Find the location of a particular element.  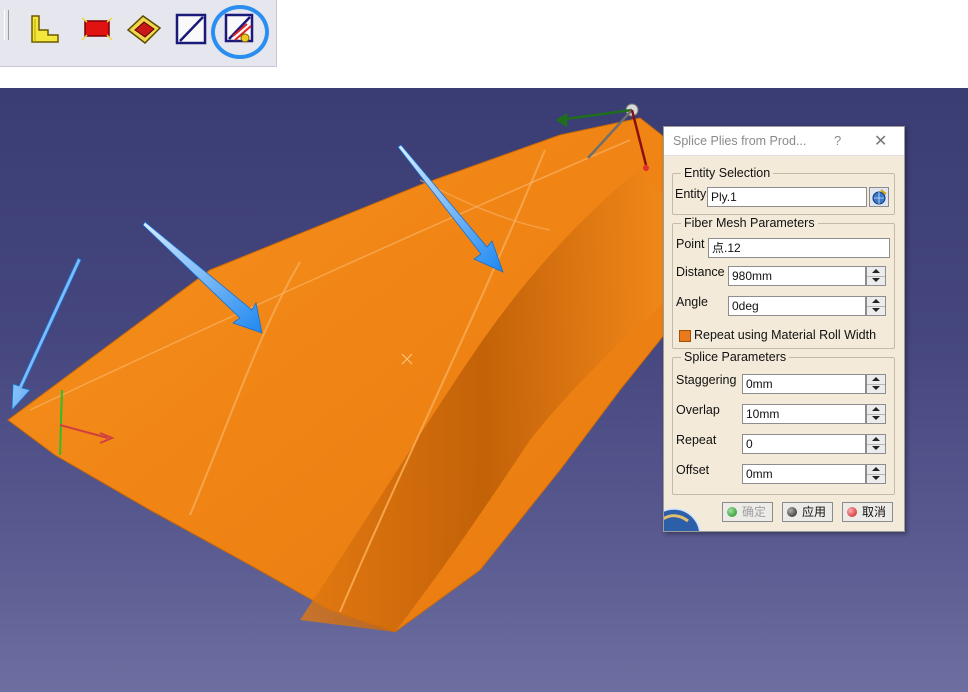

cancel-button: 取消 is located at coordinates (867, 512).